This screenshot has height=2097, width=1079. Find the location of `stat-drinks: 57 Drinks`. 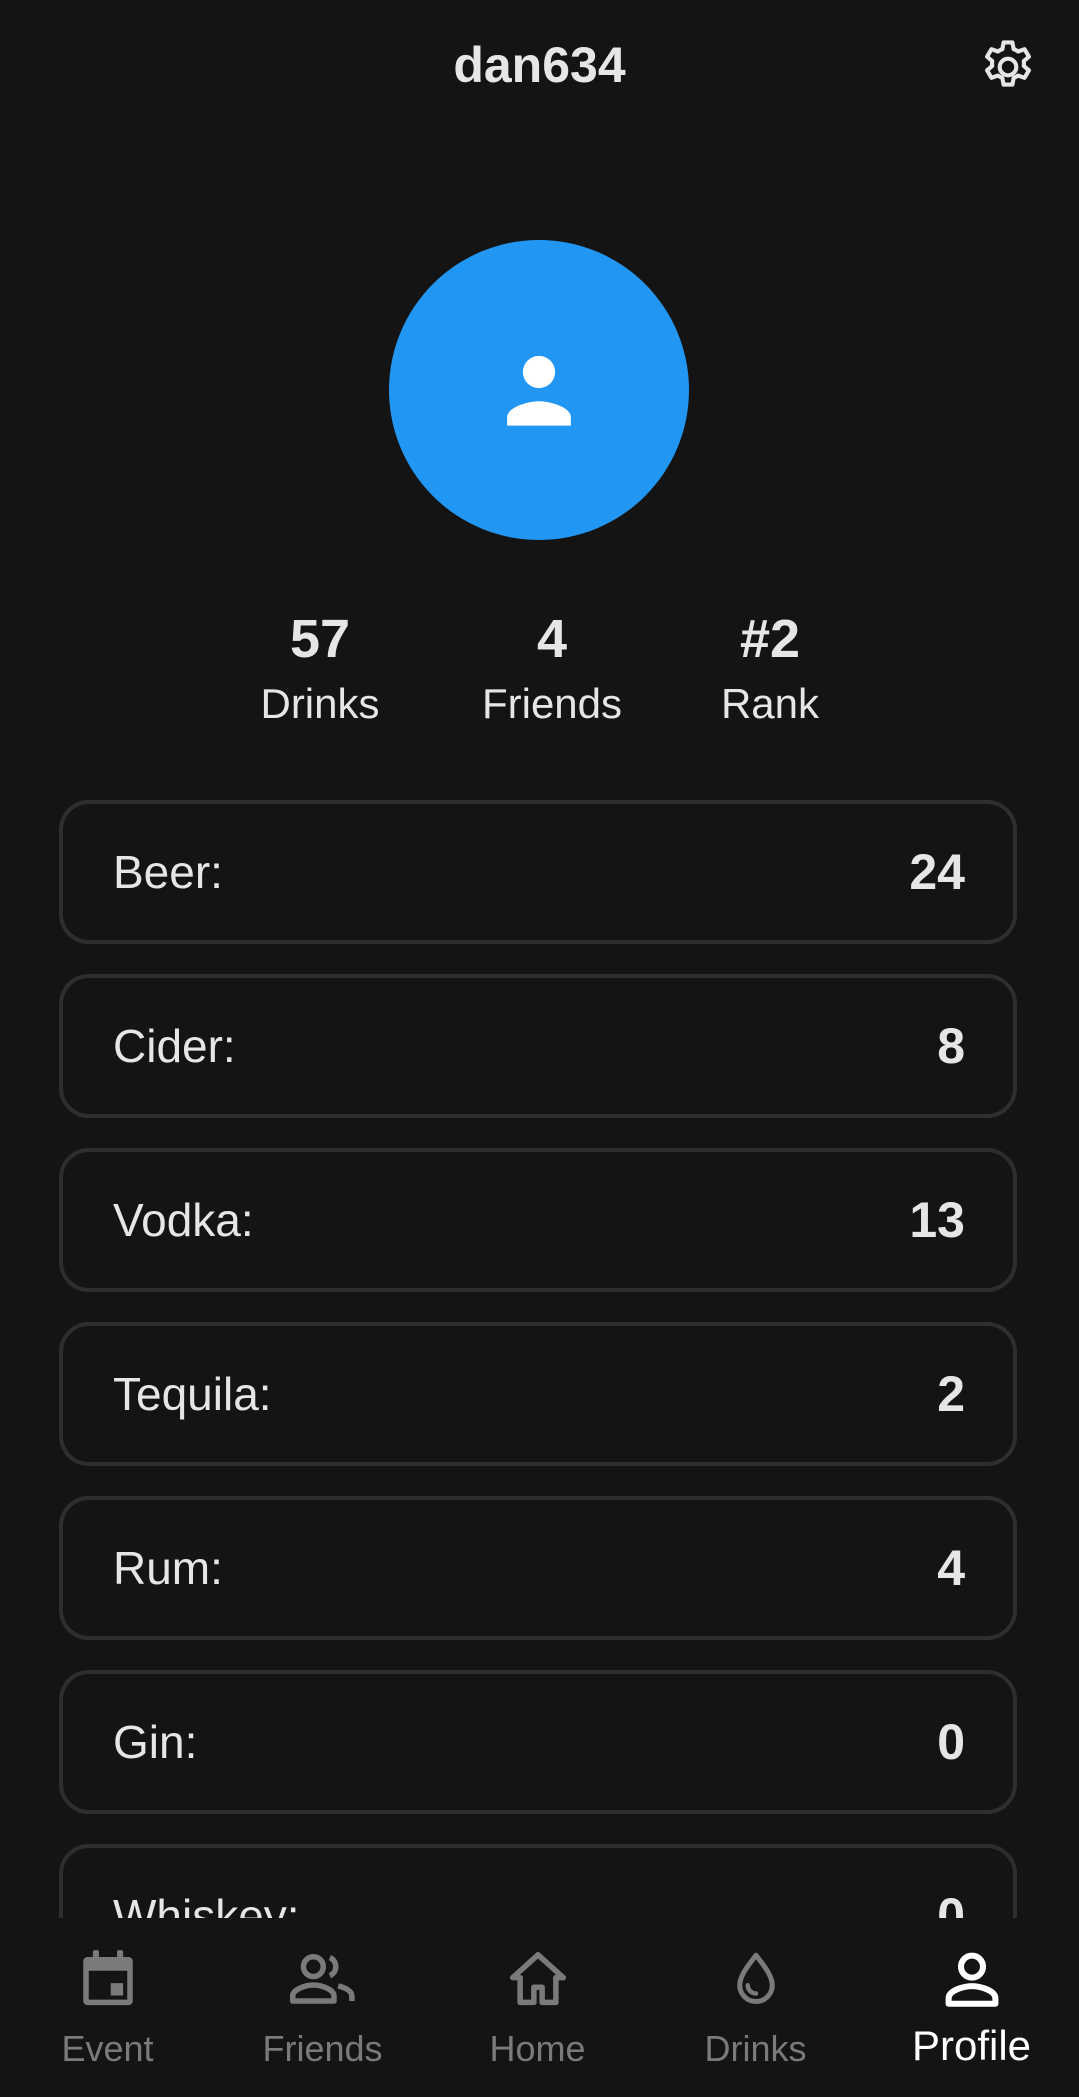

stat-drinks: 57 Drinks is located at coordinates (320, 669).